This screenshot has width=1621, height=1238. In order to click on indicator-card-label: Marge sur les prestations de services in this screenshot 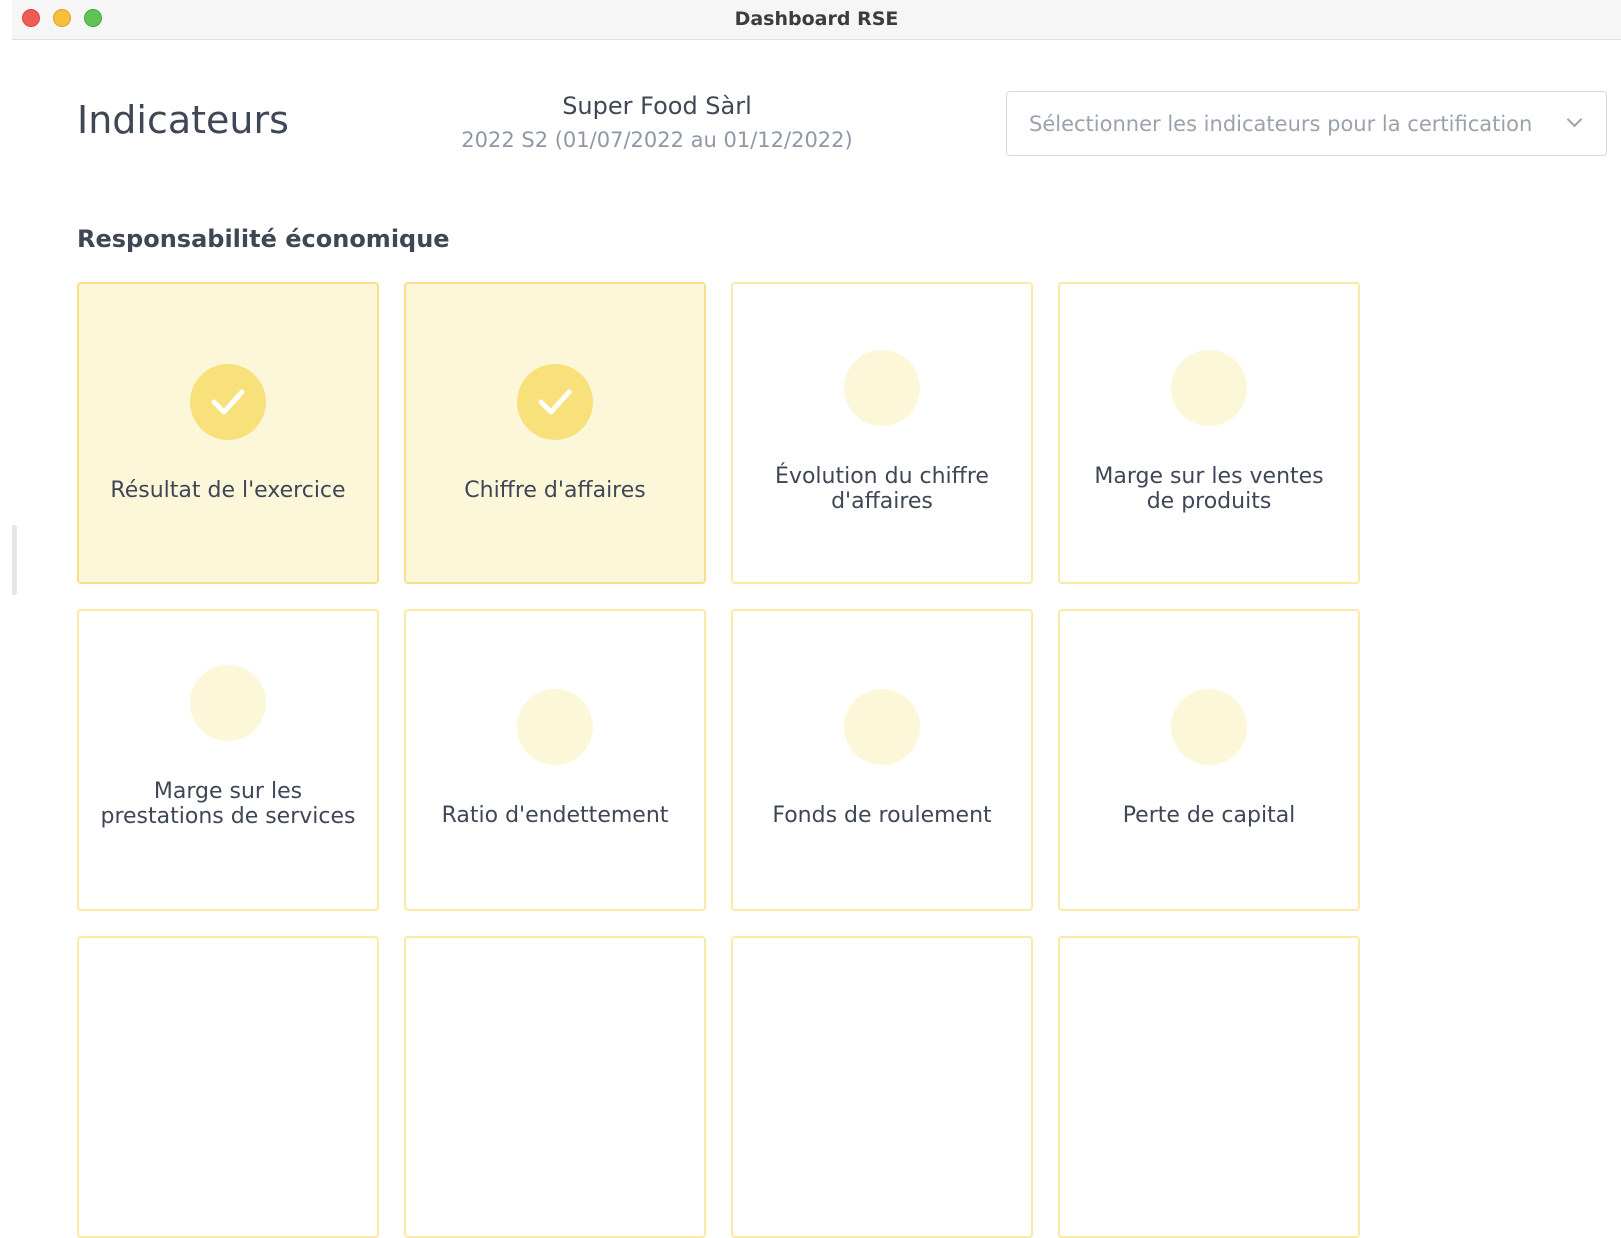, I will do `click(228, 804)`.